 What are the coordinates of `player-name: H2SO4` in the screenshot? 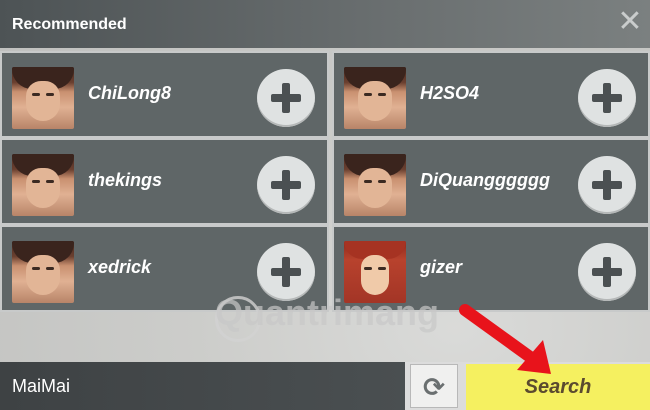 It's located at (450, 93).